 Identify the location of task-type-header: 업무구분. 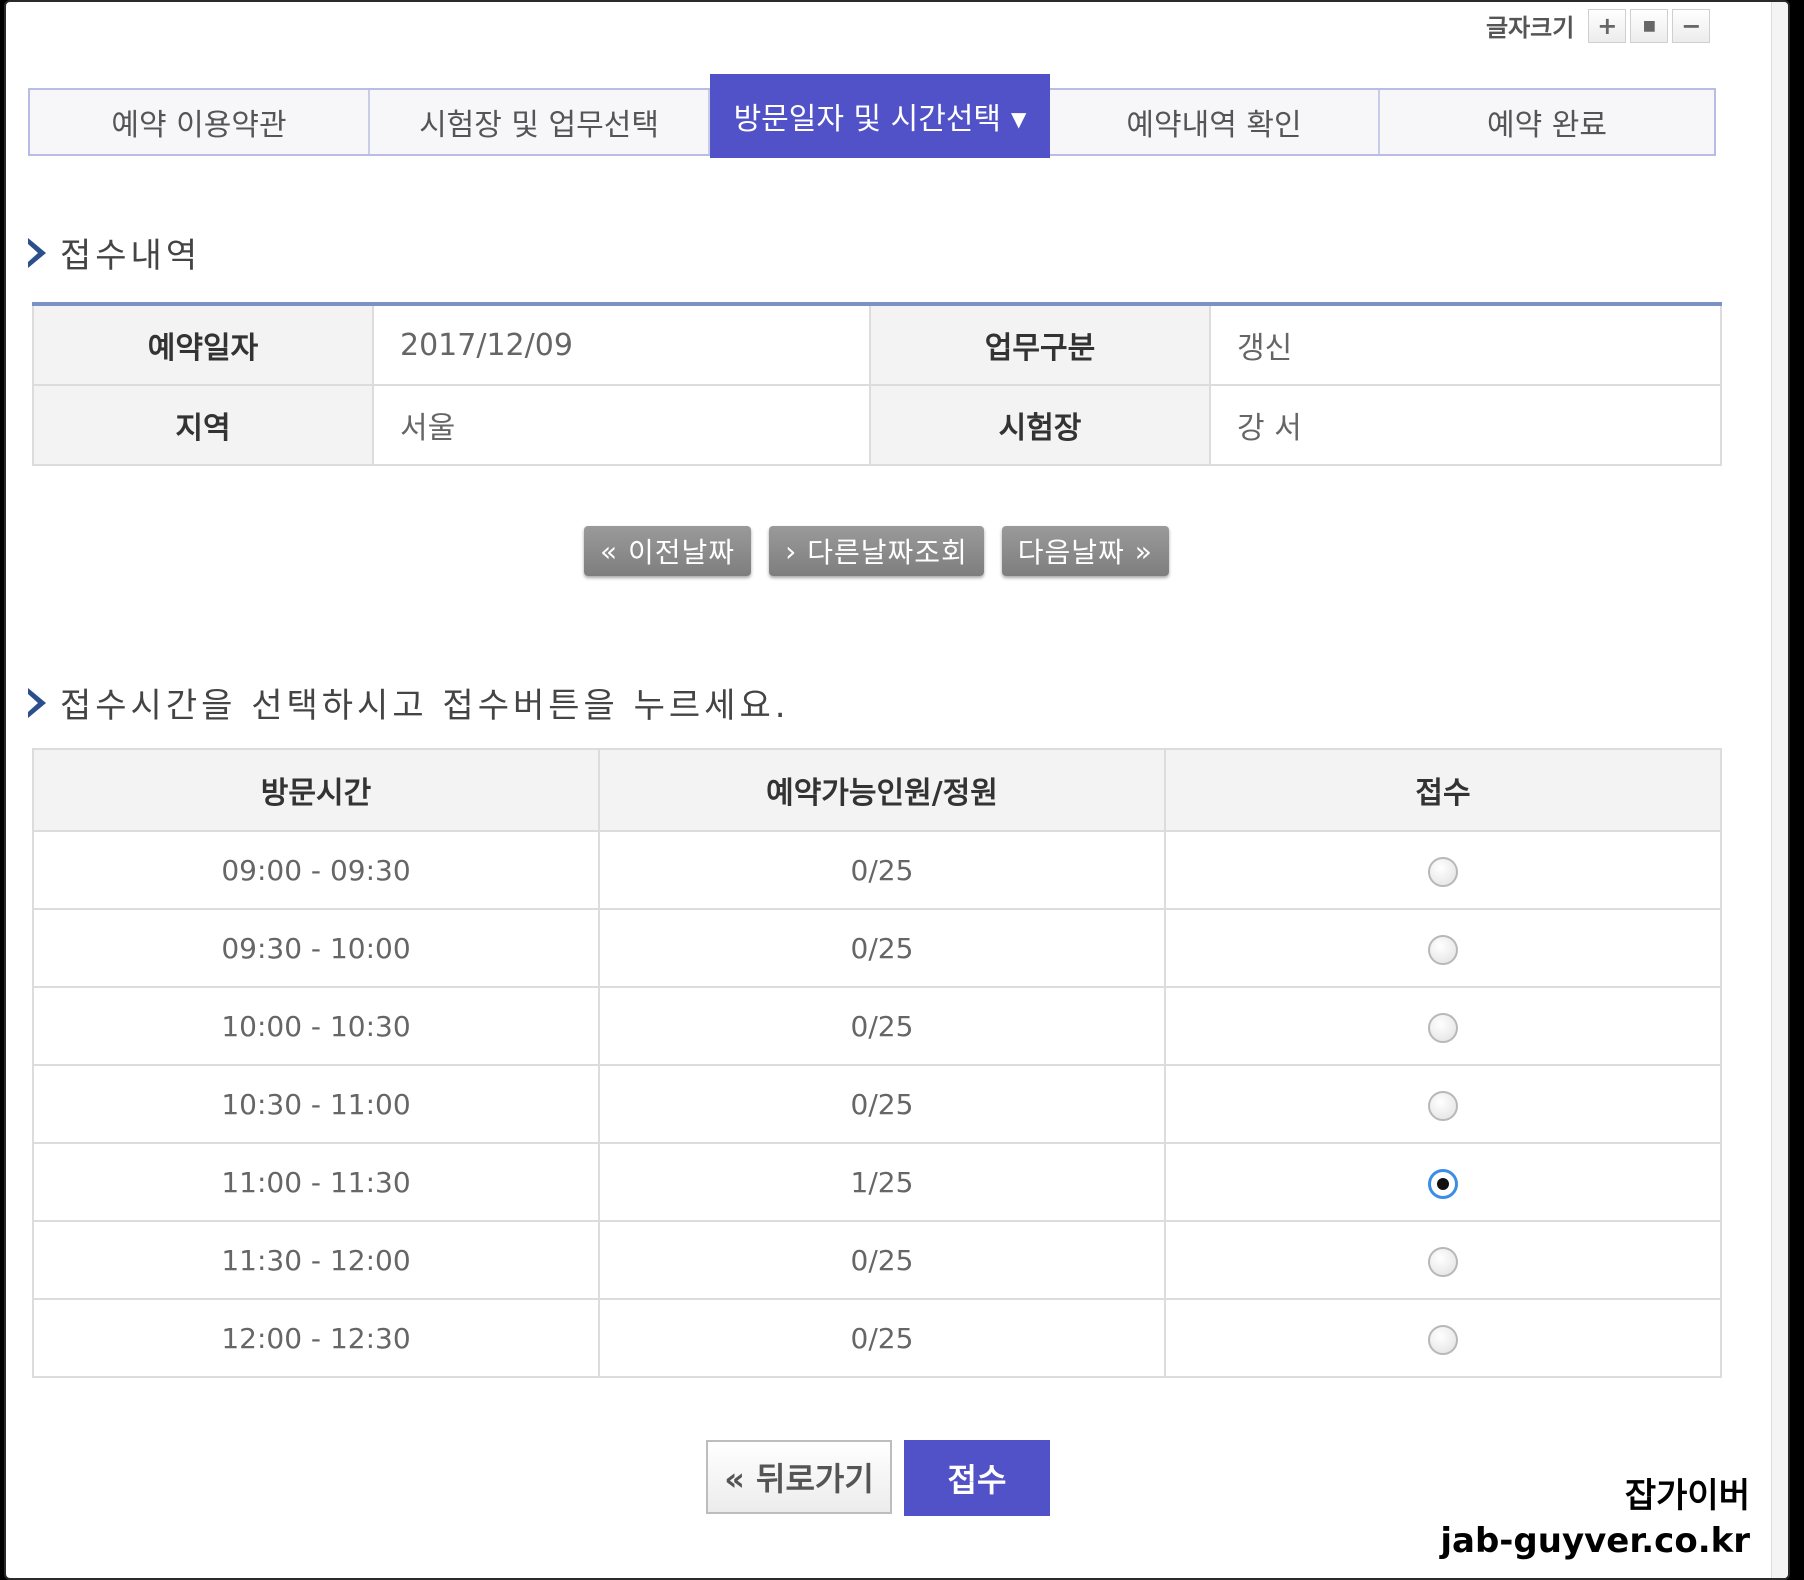
(1040, 344).